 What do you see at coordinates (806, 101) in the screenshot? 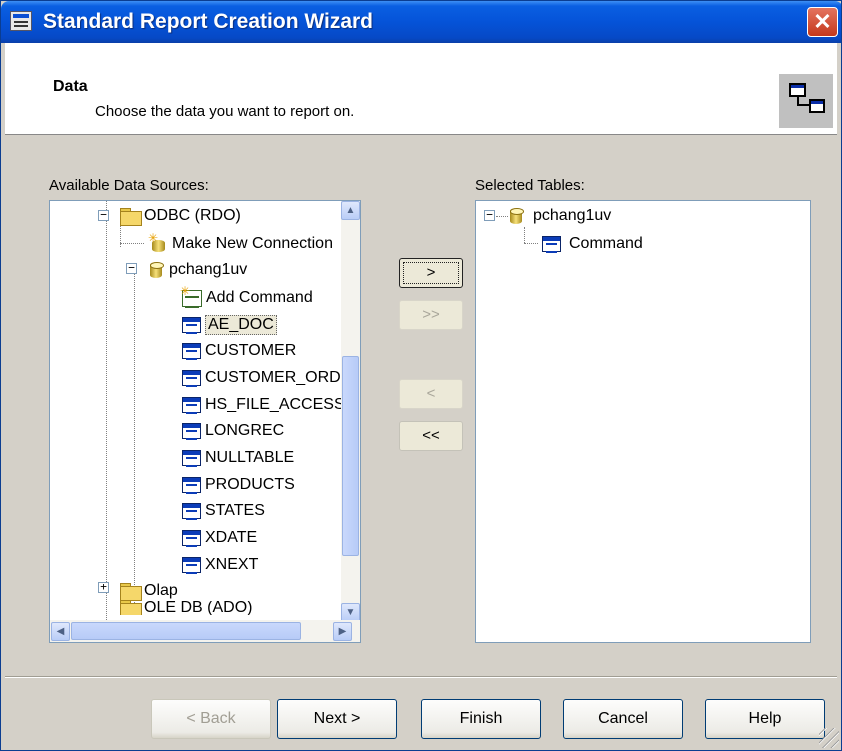
I see `data-tables-icon` at bounding box center [806, 101].